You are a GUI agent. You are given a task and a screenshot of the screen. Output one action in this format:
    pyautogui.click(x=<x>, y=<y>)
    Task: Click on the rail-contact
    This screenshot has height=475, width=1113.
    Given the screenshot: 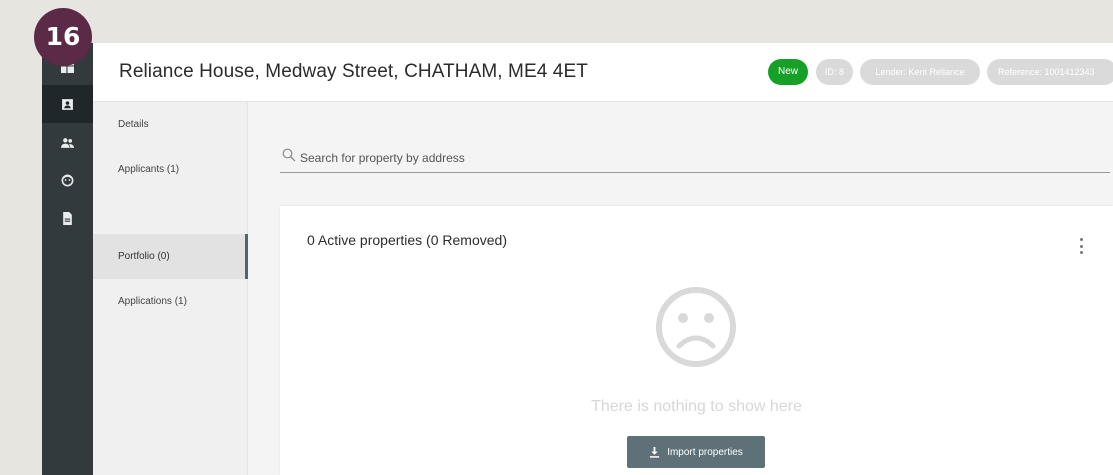 What is the action you would take?
    pyautogui.click(x=67, y=104)
    